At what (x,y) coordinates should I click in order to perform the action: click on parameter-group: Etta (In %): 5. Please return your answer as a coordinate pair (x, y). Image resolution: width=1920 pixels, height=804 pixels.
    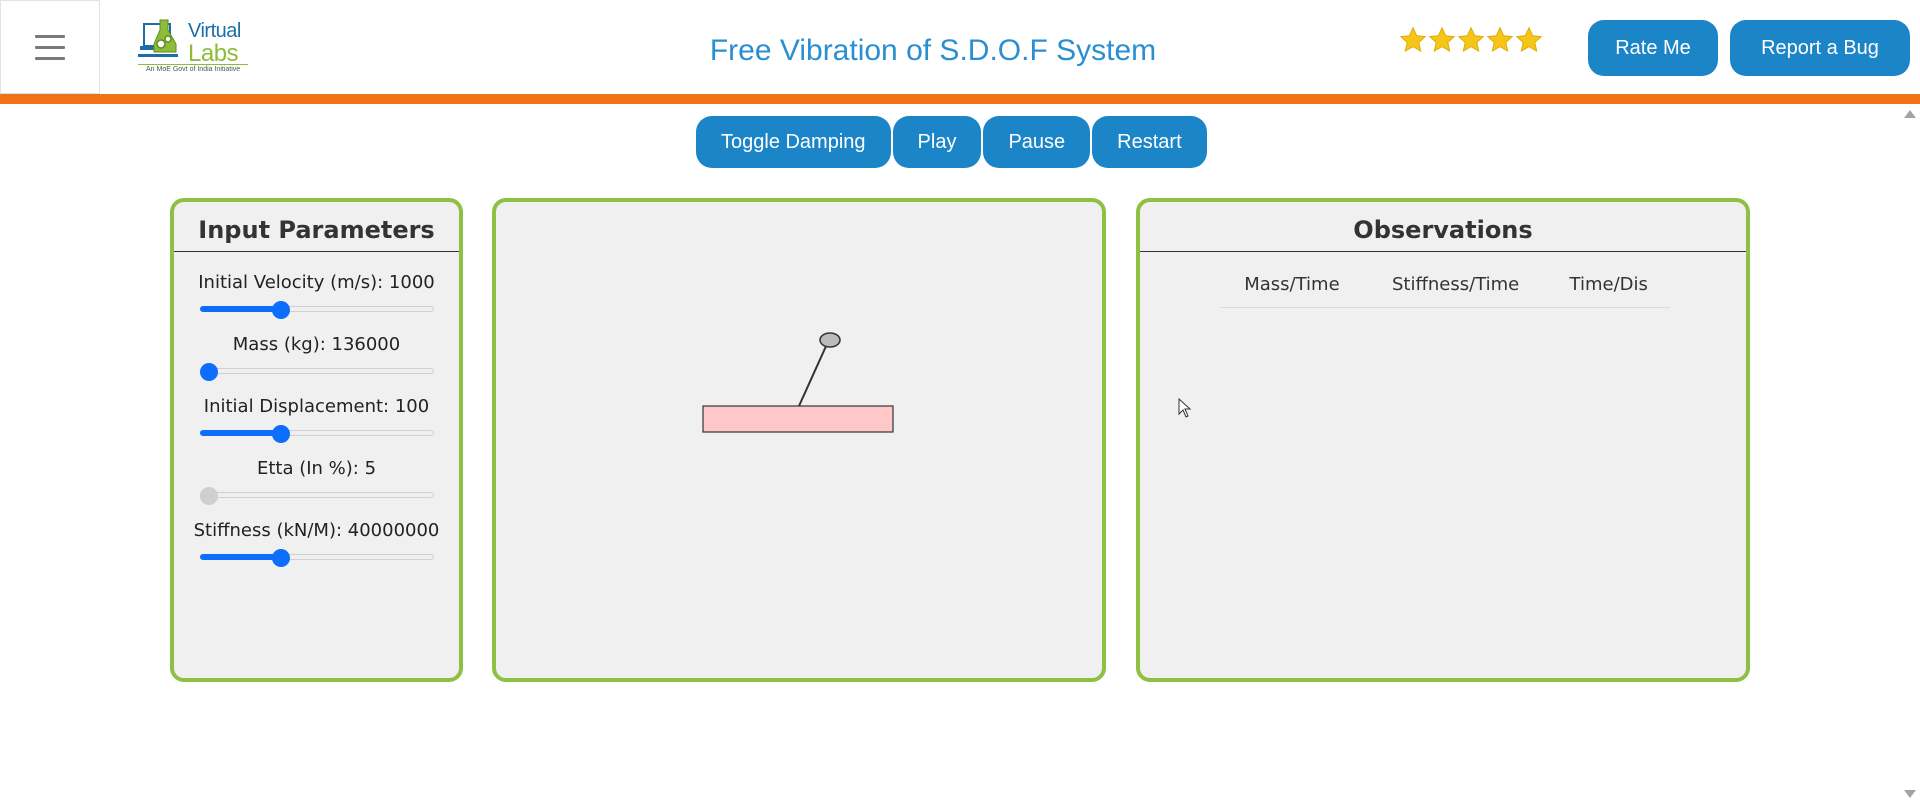
    Looking at the image, I should click on (316, 481).